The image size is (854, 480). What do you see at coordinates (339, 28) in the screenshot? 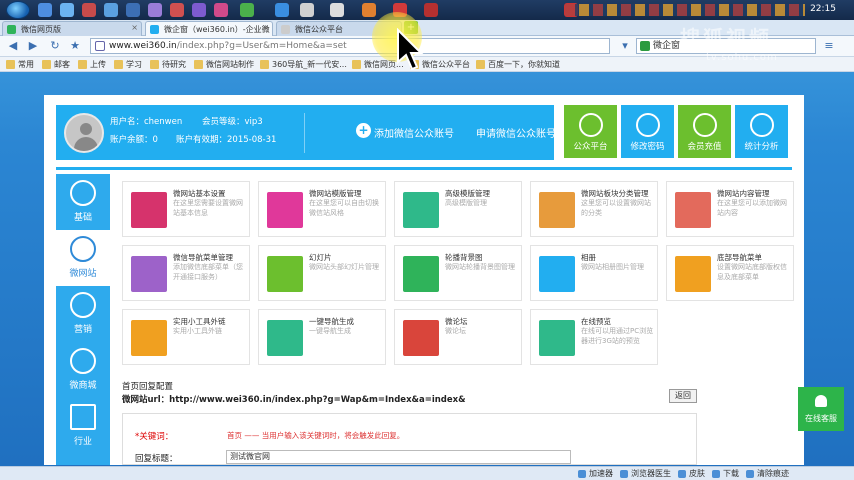
I see `tab-wechat-mp: 微信公众平台` at bounding box center [339, 28].